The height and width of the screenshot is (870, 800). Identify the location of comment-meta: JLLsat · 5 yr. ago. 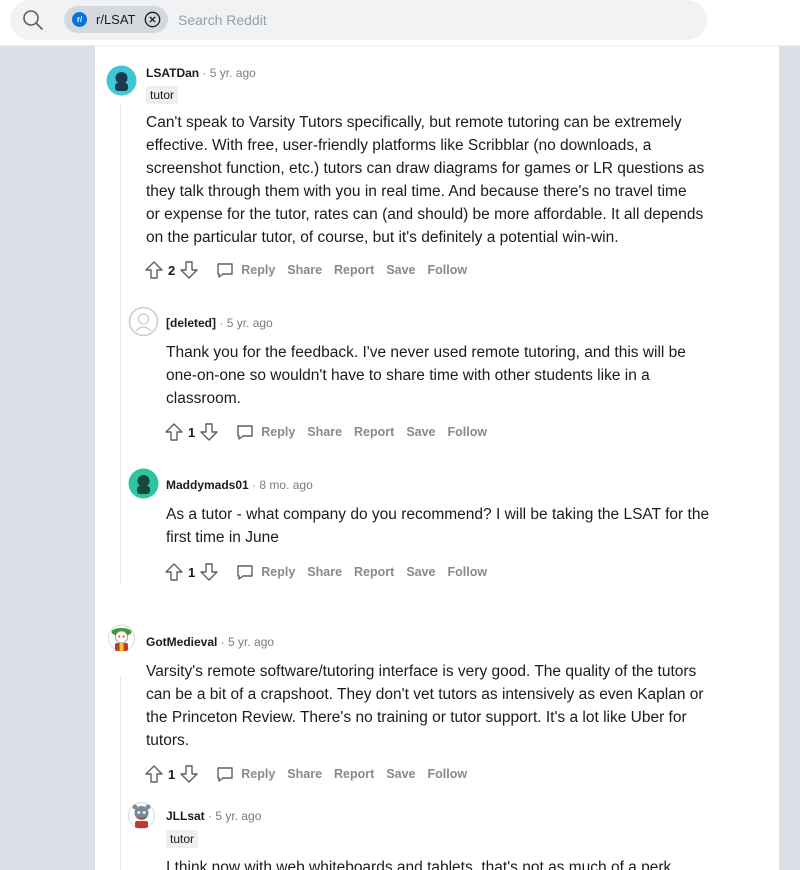
(214, 816).